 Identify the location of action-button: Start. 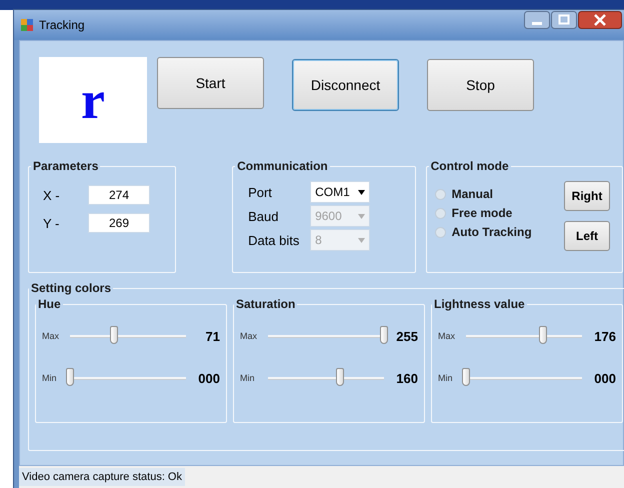
(210, 83).